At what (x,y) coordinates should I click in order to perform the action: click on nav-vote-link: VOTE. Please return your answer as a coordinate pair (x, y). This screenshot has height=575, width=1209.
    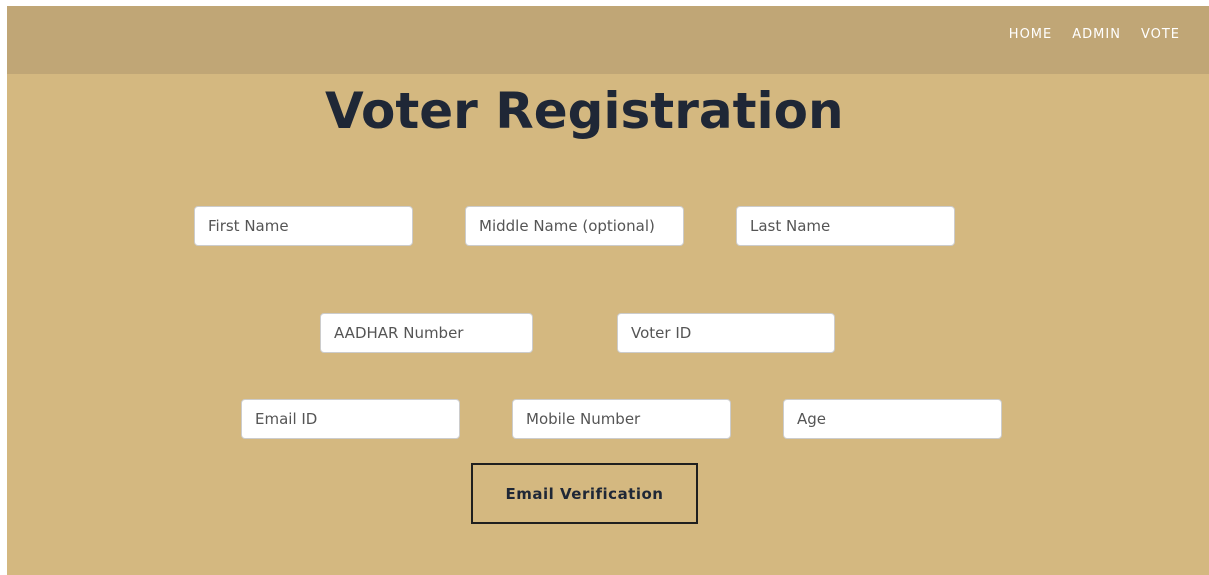
    Looking at the image, I should click on (1160, 35).